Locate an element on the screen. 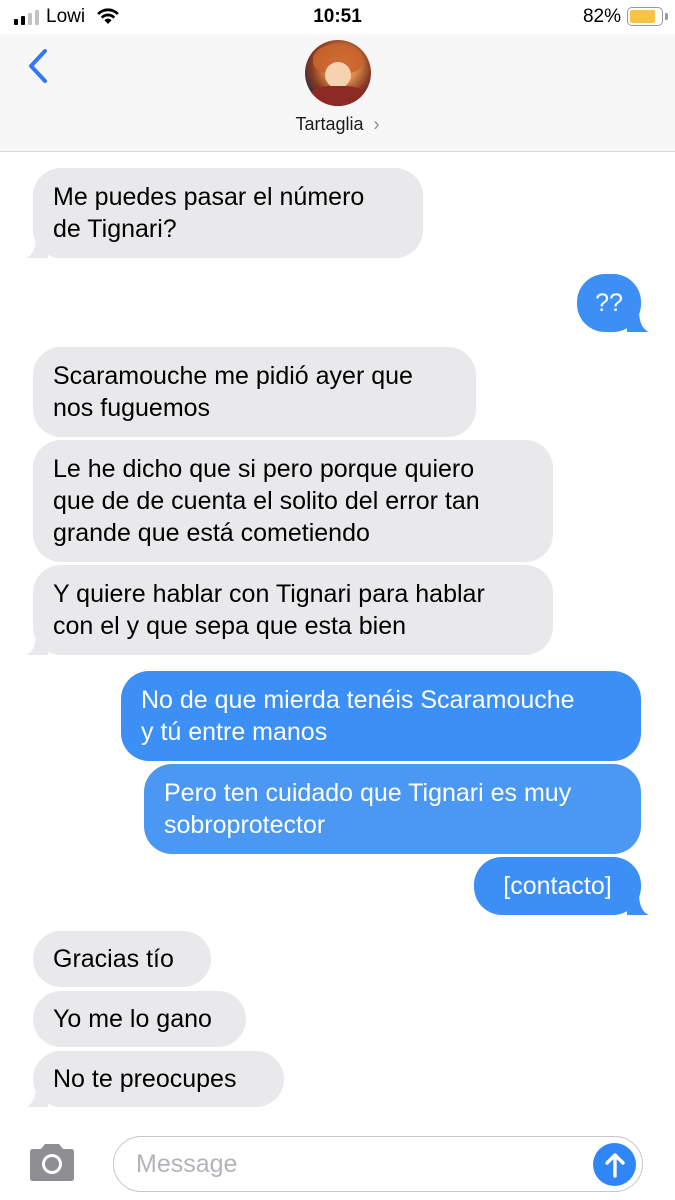 This screenshot has height=1200, width=675. clock: 10:51 is located at coordinates (337, 16).